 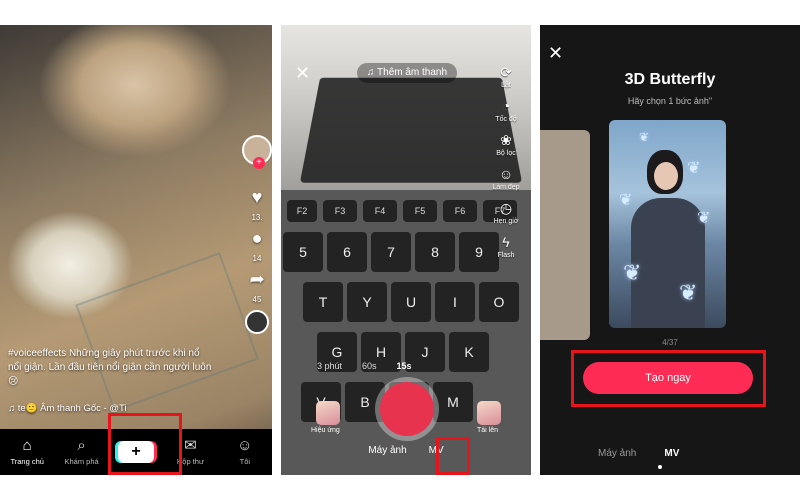 What do you see at coordinates (670, 342) in the screenshot?
I see `template-counter: 4/37` at bounding box center [670, 342].